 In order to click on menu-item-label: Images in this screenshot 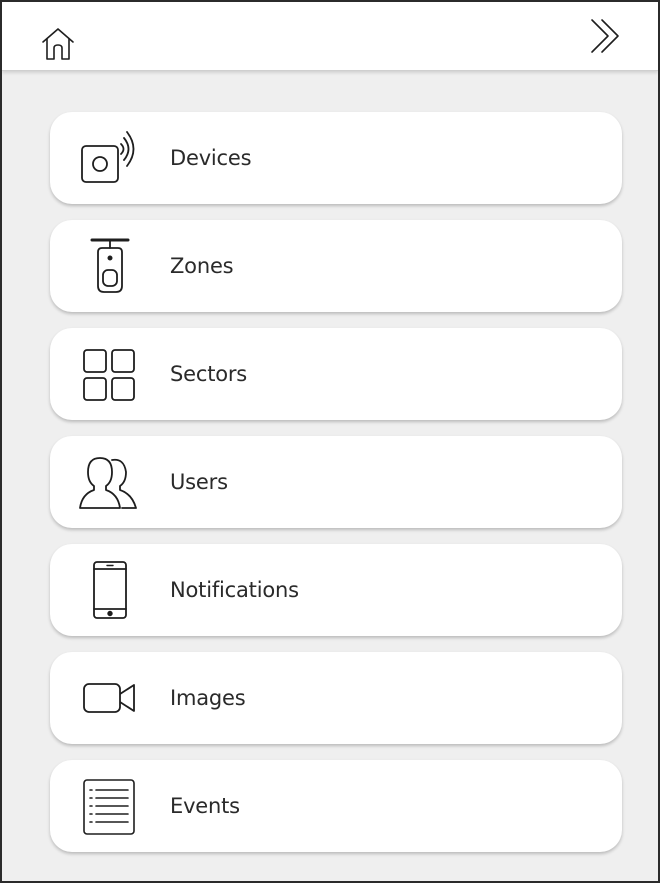, I will do `click(208, 698)`.